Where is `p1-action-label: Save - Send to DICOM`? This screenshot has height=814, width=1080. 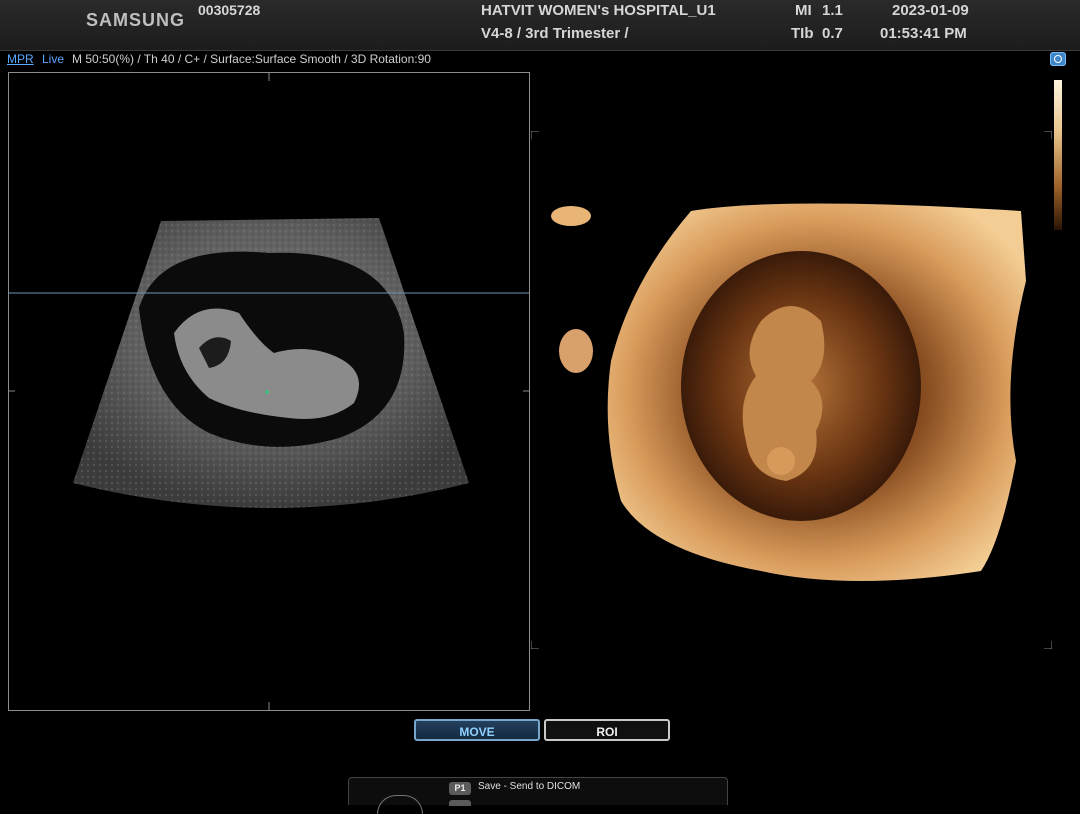 p1-action-label: Save - Send to DICOM is located at coordinates (529, 786).